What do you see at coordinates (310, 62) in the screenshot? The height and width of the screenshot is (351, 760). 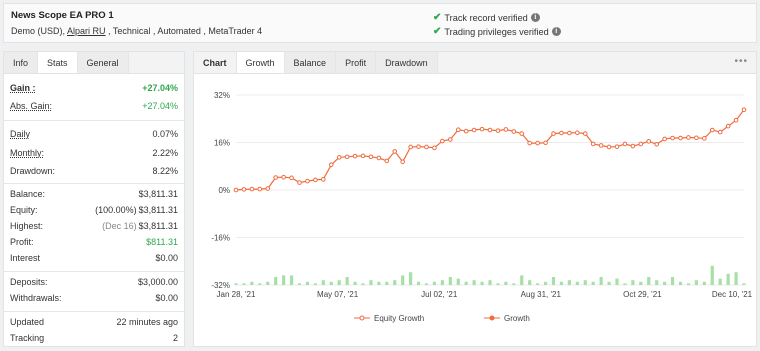 I see `tab-balance: Balance` at bounding box center [310, 62].